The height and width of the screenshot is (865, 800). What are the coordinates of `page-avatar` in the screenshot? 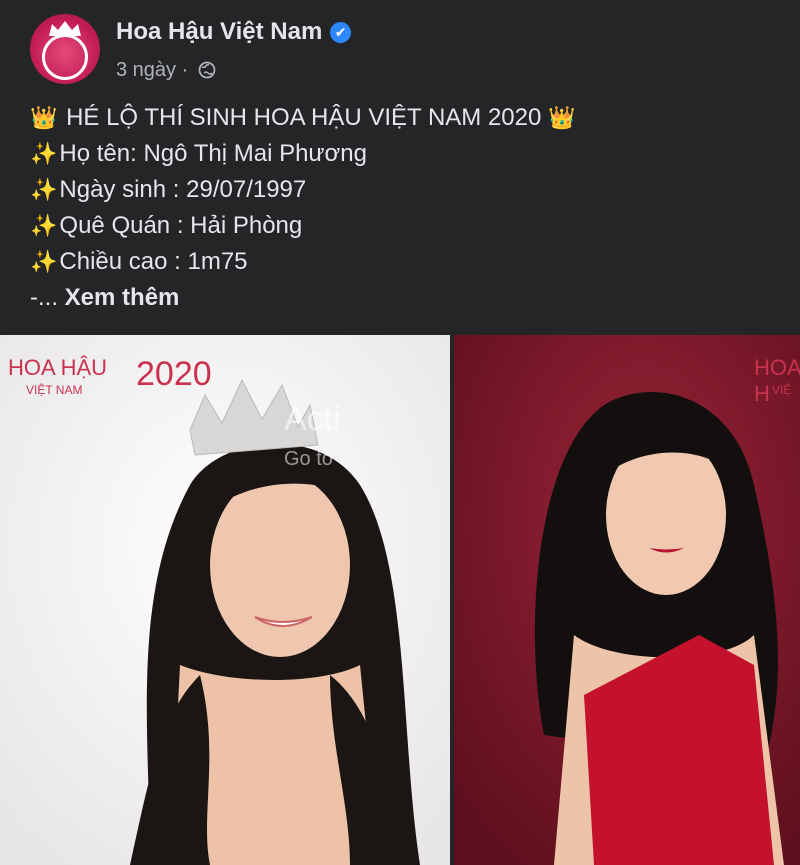 It's located at (65, 49).